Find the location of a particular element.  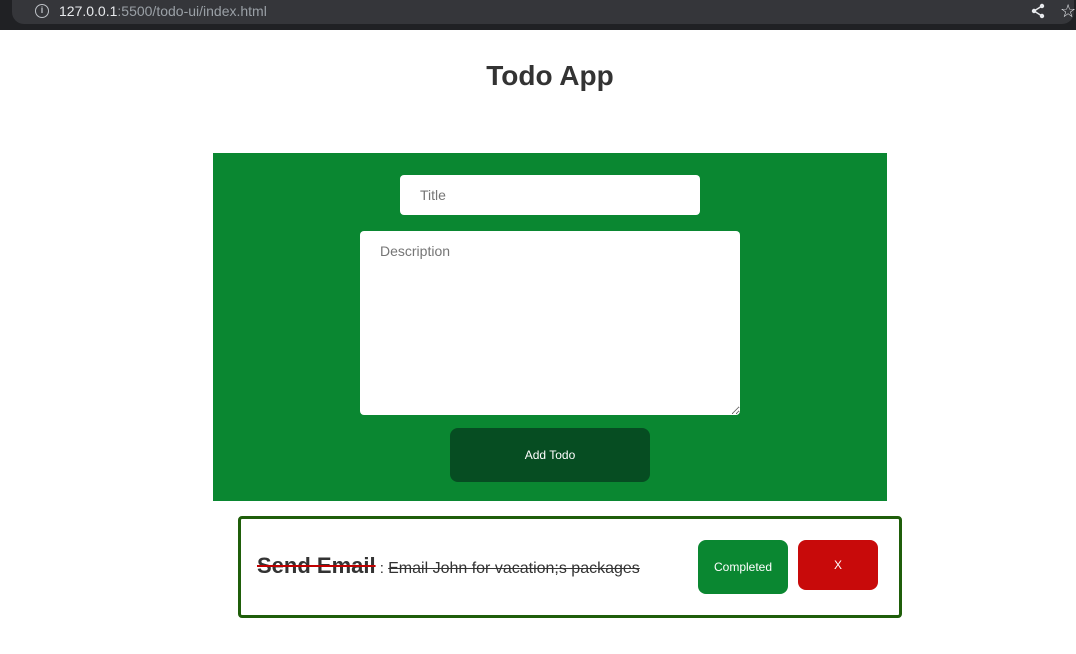

browser-toolbar: i 127.0.0.1:5500/todo-ui/index.html ☆ is located at coordinates (538, 15).